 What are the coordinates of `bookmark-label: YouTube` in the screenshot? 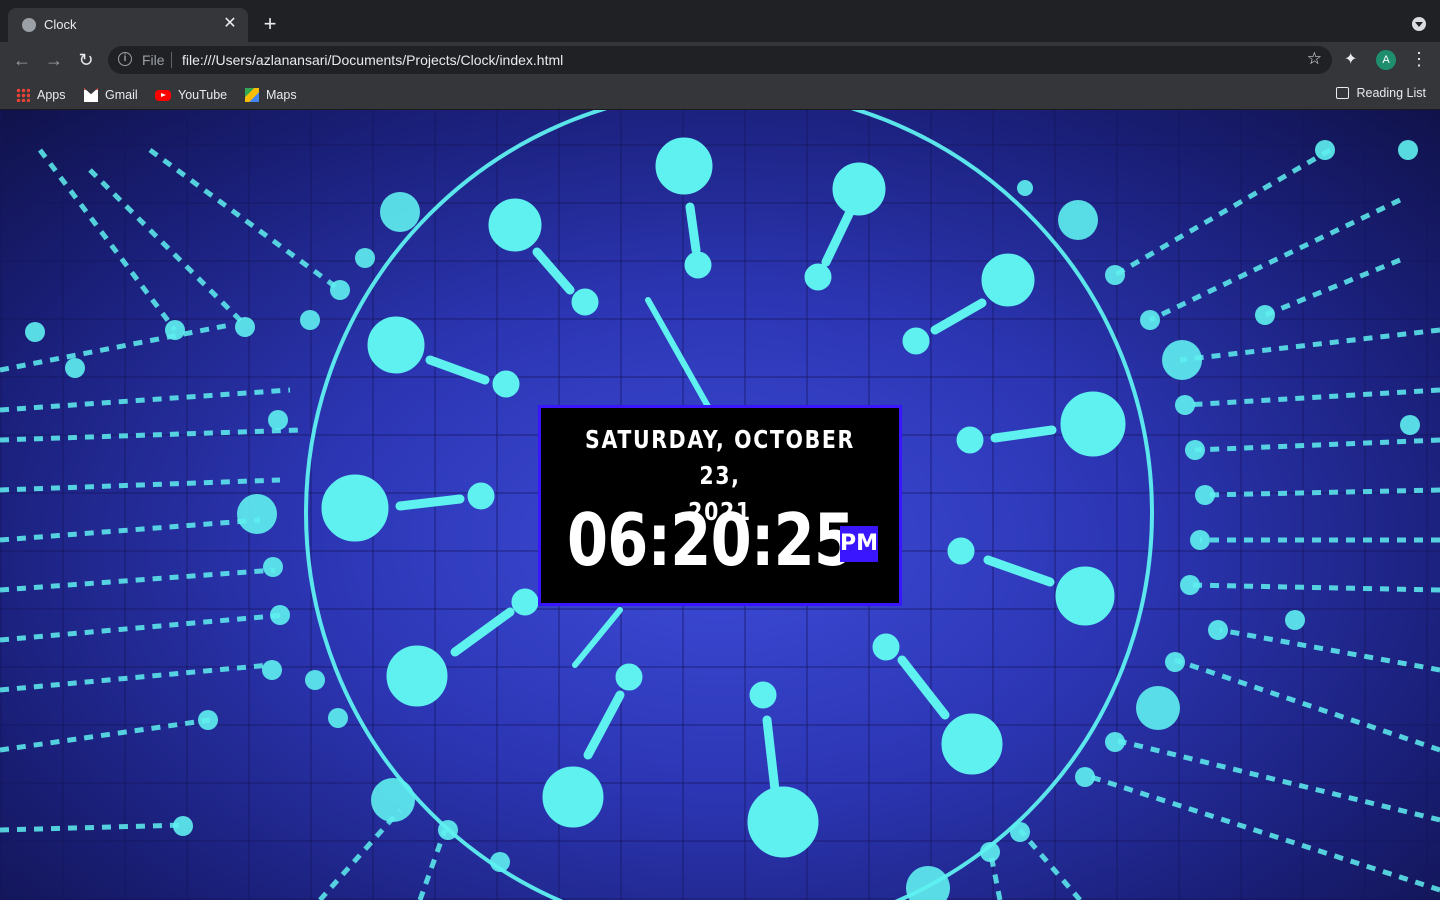 It's located at (203, 95).